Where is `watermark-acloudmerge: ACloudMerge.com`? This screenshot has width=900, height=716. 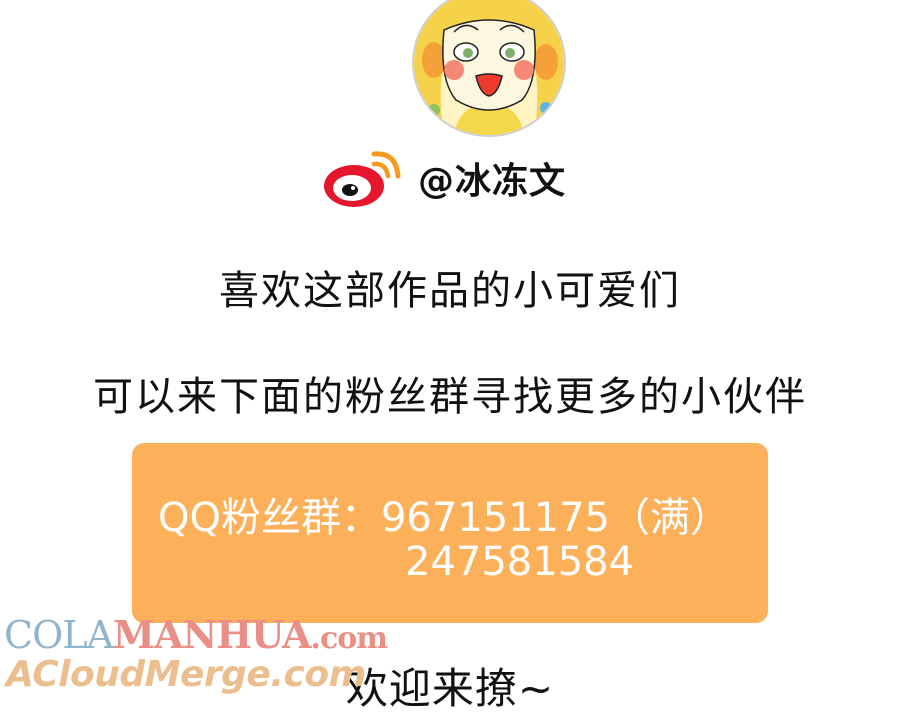 watermark-acloudmerge: ACloudMerge.com is located at coordinates (186, 674).